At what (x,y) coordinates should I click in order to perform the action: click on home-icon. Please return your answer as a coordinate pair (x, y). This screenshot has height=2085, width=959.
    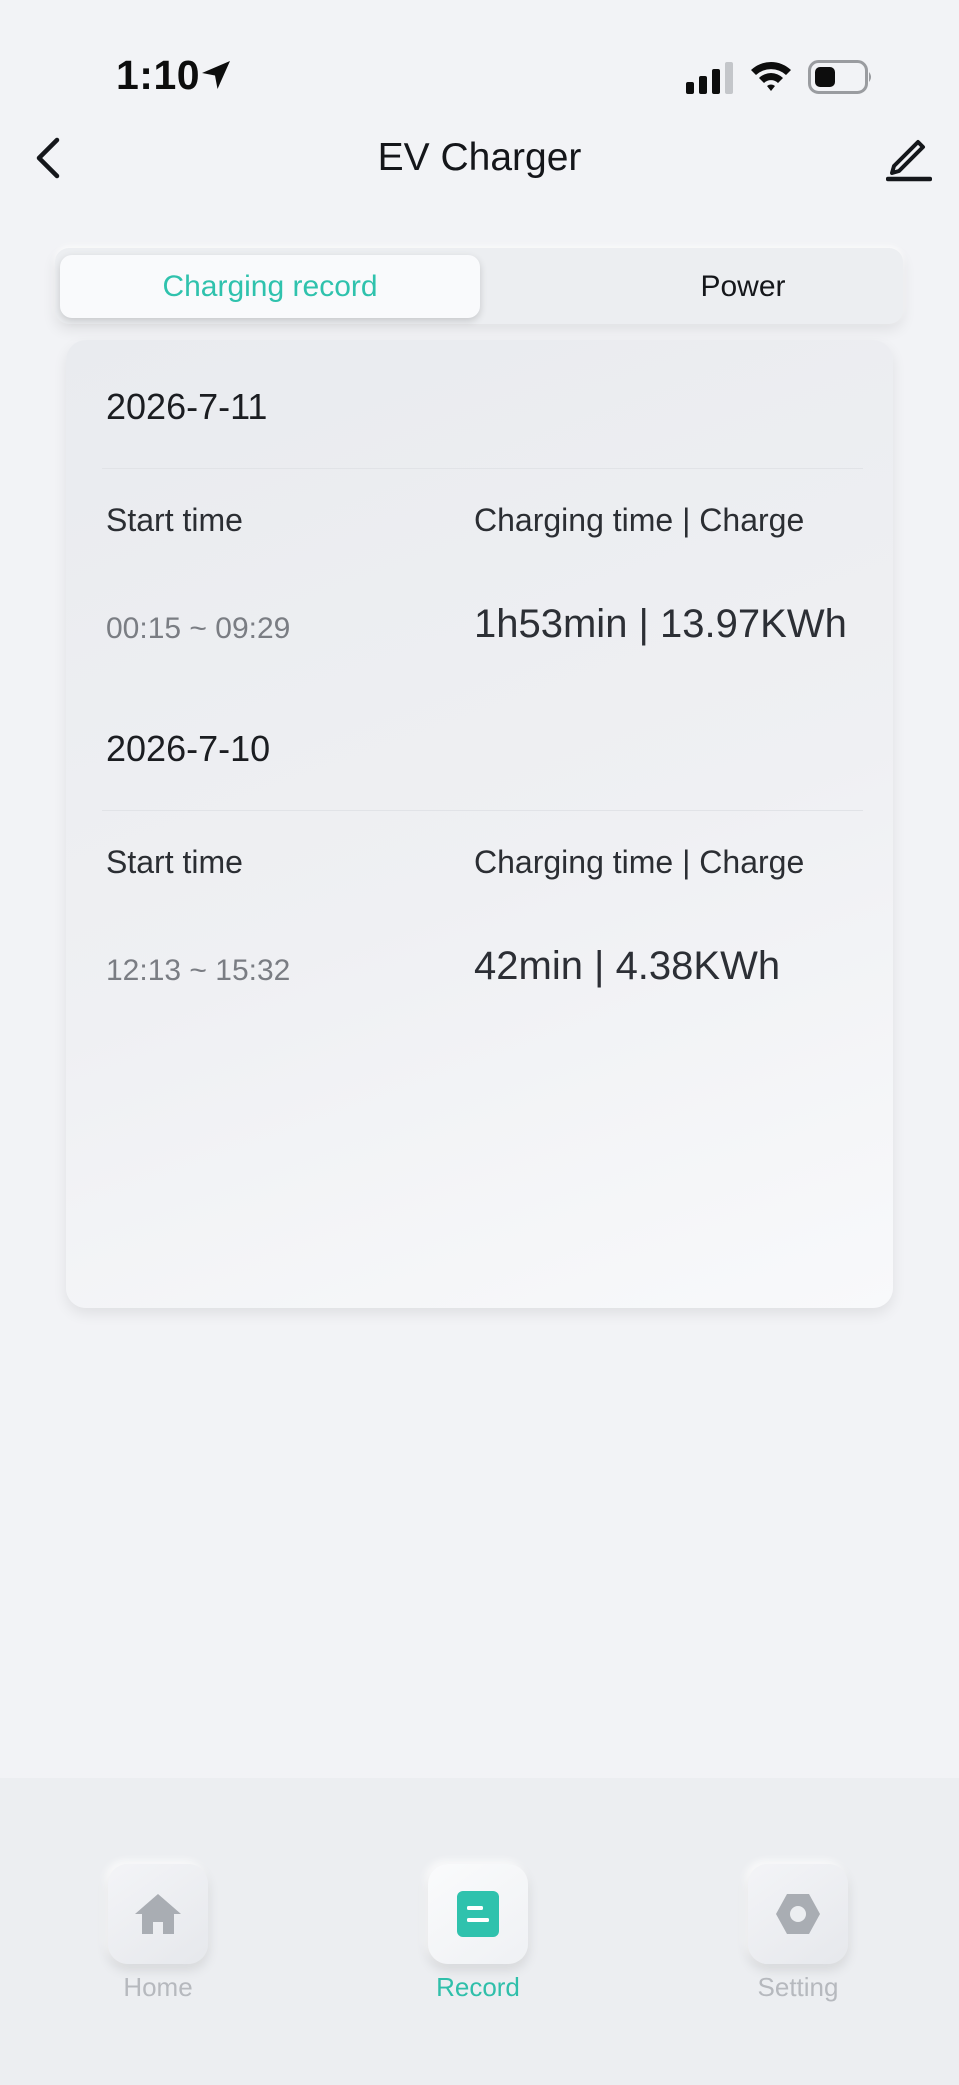
    Looking at the image, I should click on (158, 1914).